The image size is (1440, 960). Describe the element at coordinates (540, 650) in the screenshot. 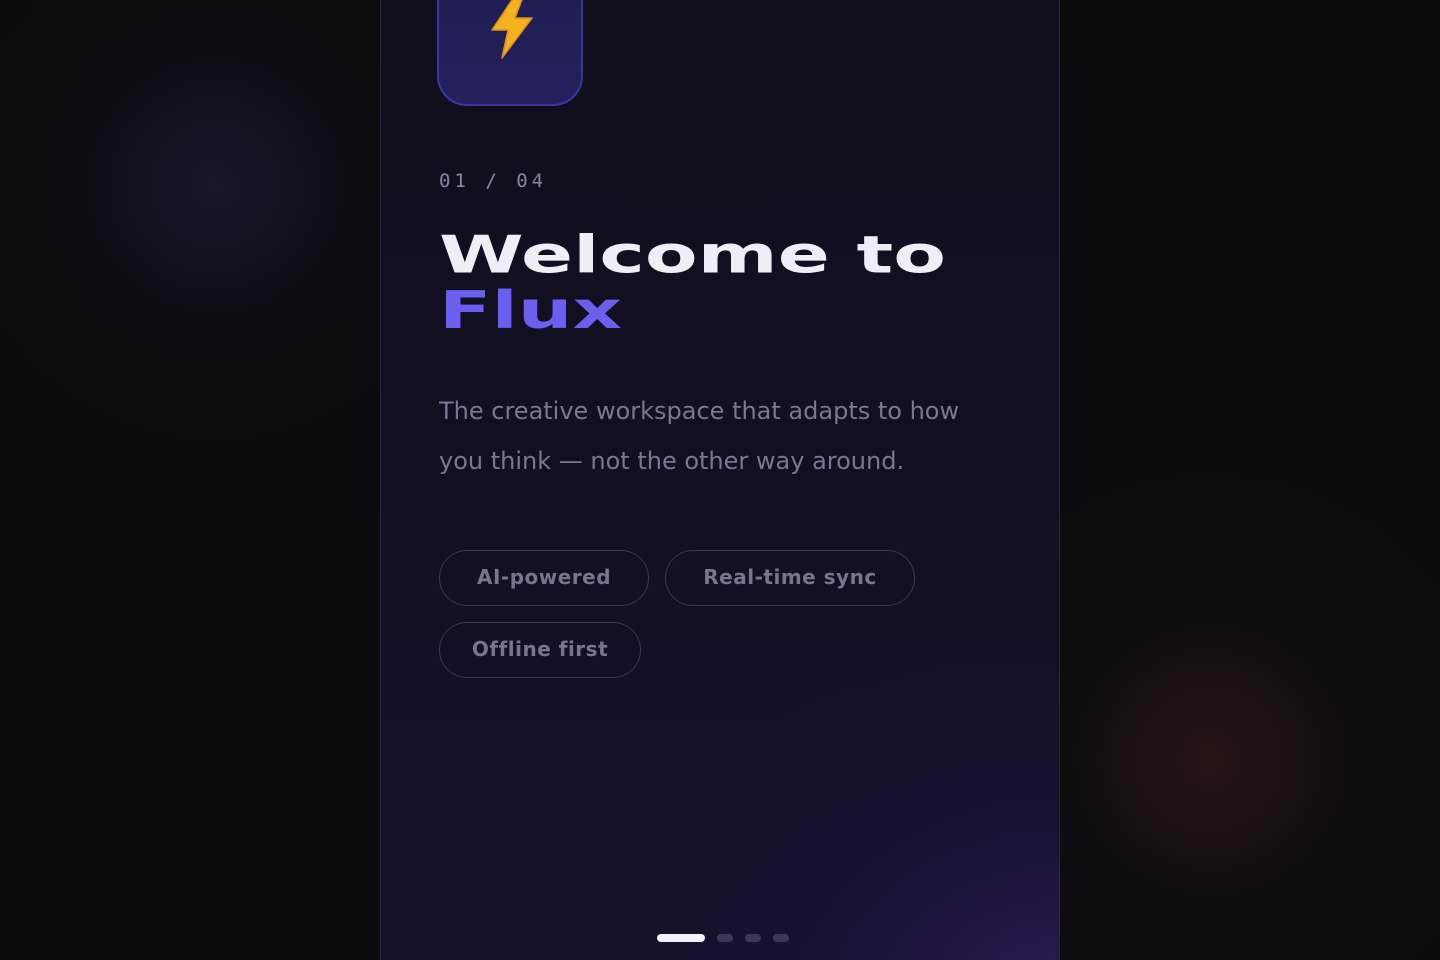

I see `feature-chip-offline-first: Offline first` at that location.